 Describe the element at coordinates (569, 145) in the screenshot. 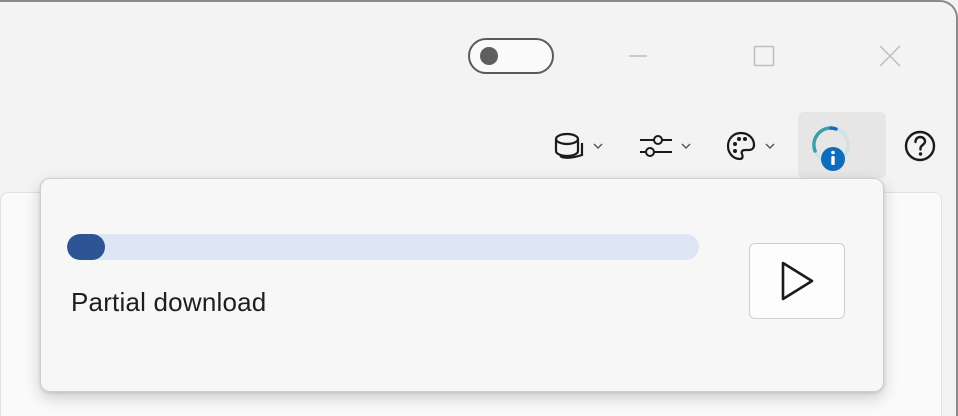

I see `database-icon` at that location.